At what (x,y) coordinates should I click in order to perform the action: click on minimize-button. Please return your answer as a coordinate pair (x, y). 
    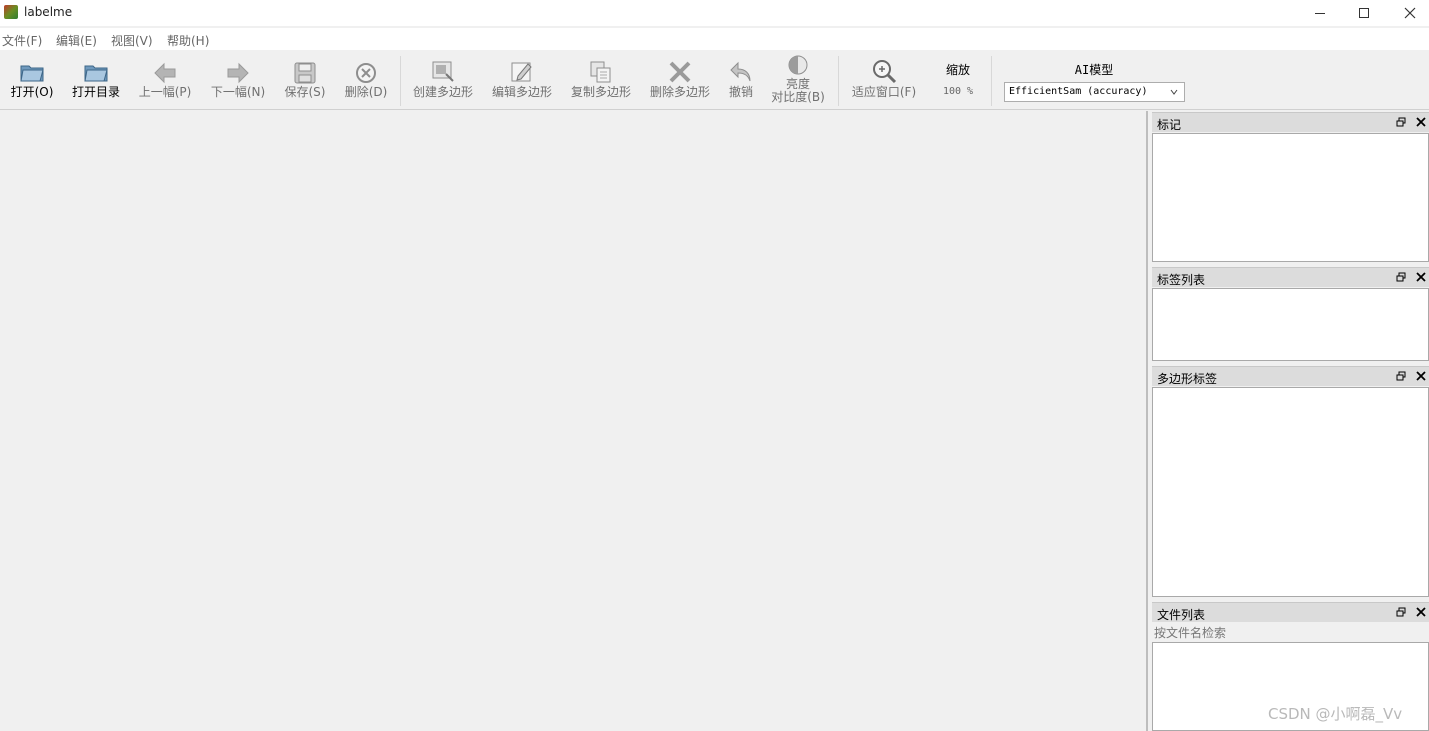
    Looking at the image, I should click on (1320, 13).